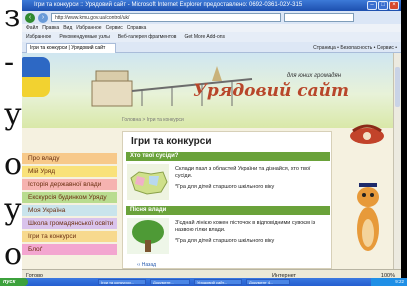  What do you see at coordinates (50, 28) in the screenshot?
I see `menu-item-edit: Правка` at bounding box center [50, 28].